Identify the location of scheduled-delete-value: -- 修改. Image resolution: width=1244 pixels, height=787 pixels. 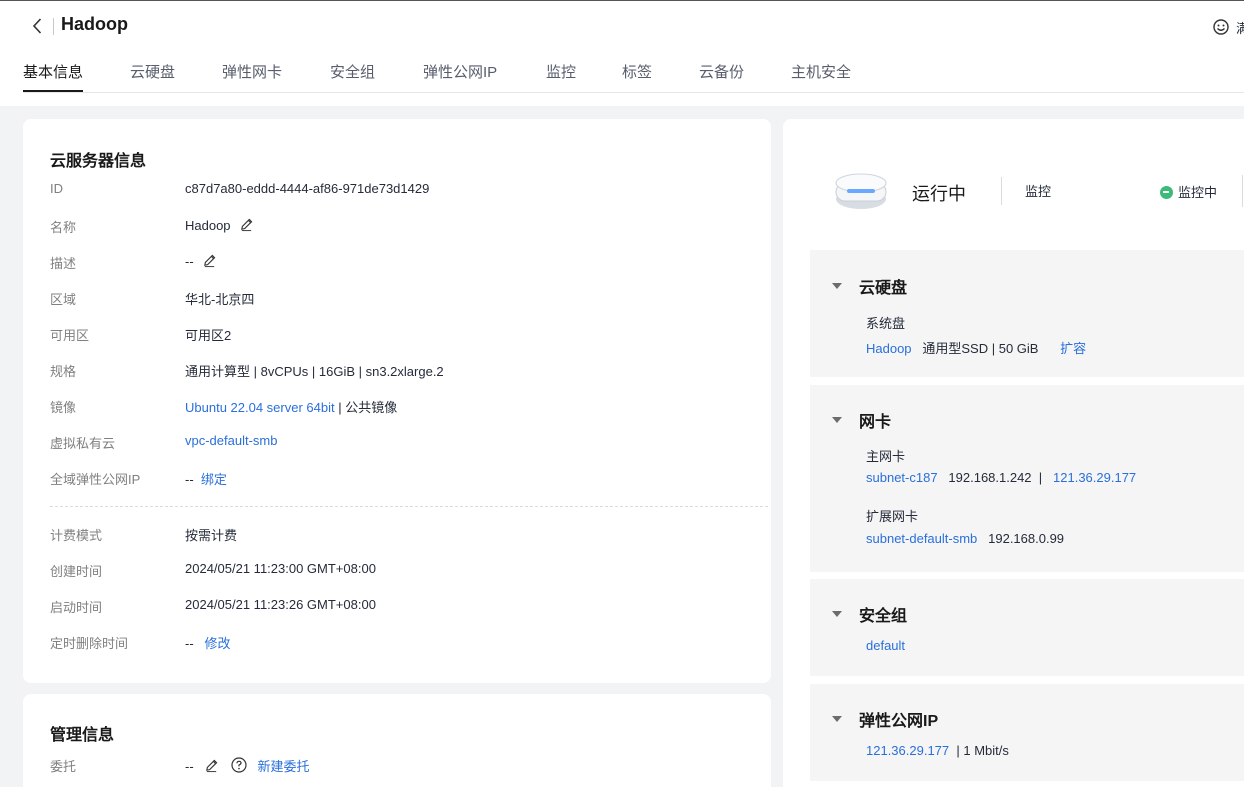
(208, 642).